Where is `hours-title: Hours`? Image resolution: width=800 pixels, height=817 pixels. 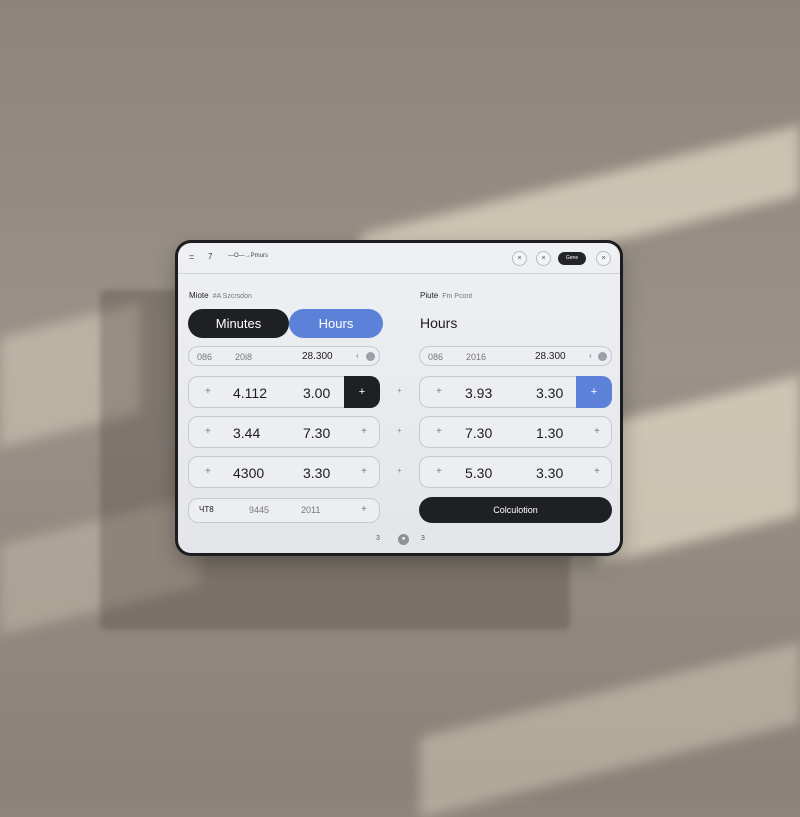 hours-title: Hours is located at coordinates (439, 323).